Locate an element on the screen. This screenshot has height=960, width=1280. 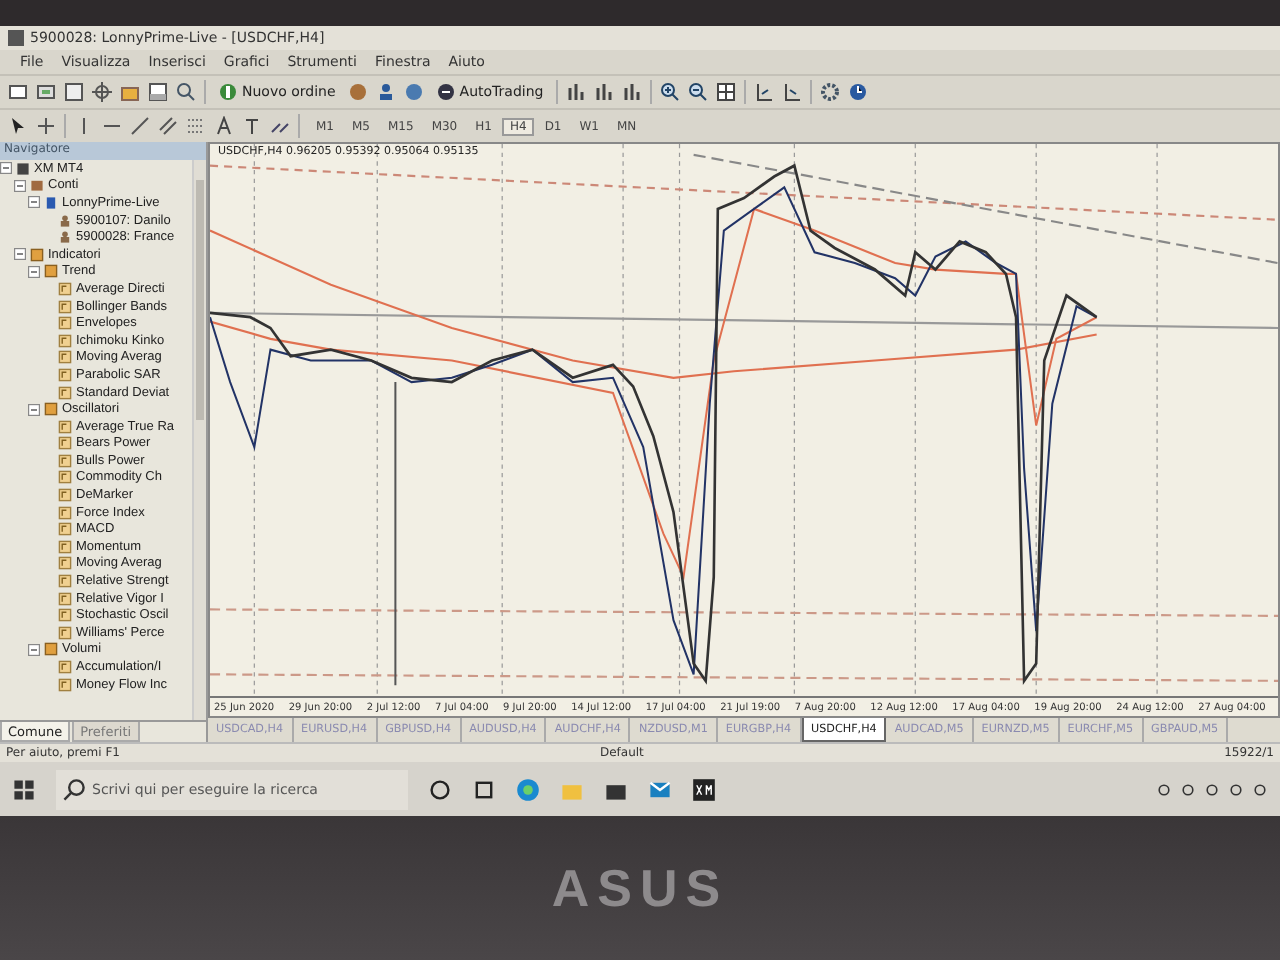
tile-windows-icon is located at coordinates (725, 92).